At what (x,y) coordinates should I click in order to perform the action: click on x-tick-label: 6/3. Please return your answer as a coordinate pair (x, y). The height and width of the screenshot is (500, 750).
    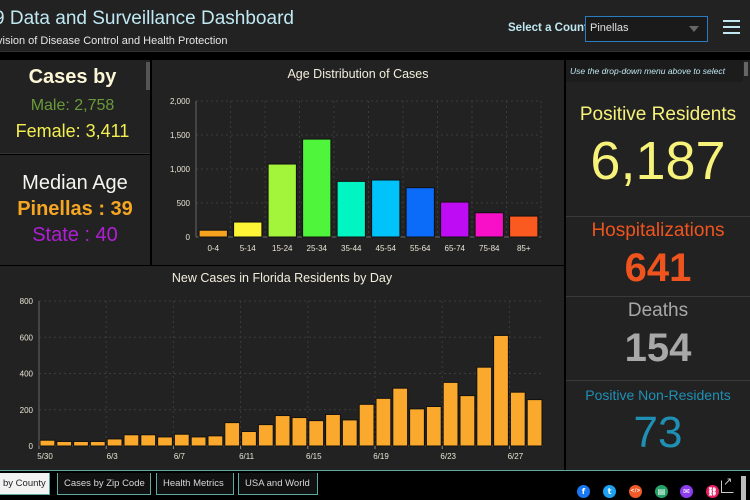
    Looking at the image, I should click on (113, 456).